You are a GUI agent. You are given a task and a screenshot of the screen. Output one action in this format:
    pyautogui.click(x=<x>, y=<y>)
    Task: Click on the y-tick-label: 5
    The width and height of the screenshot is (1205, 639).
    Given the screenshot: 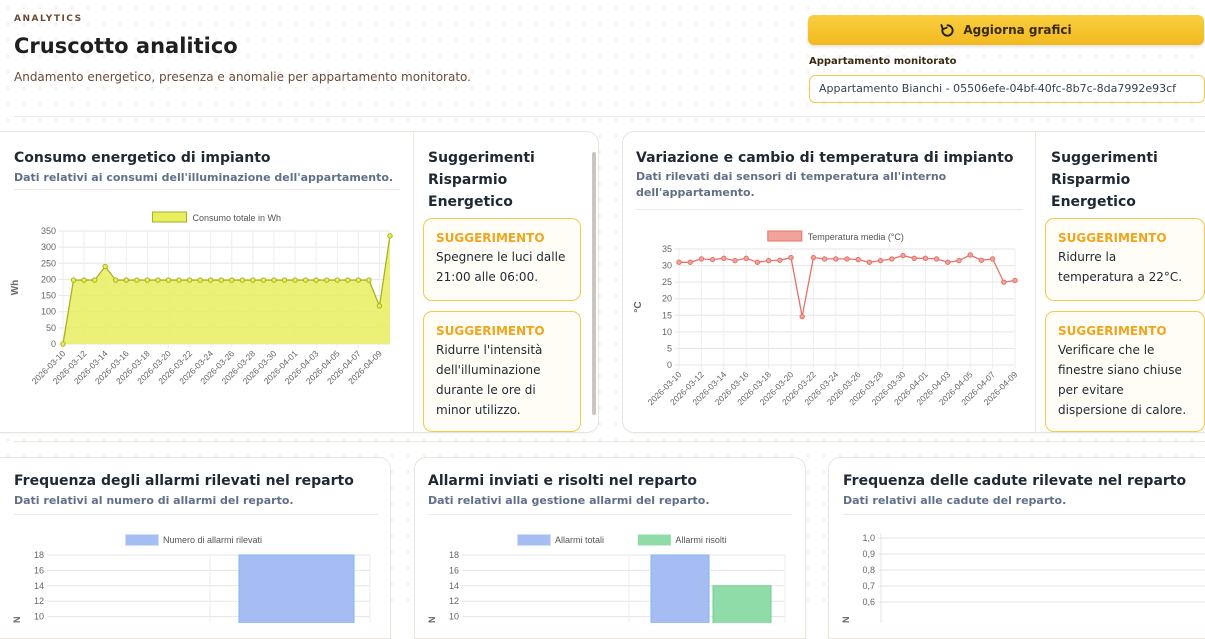 What is the action you would take?
    pyautogui.click(x=669, y=348)
    